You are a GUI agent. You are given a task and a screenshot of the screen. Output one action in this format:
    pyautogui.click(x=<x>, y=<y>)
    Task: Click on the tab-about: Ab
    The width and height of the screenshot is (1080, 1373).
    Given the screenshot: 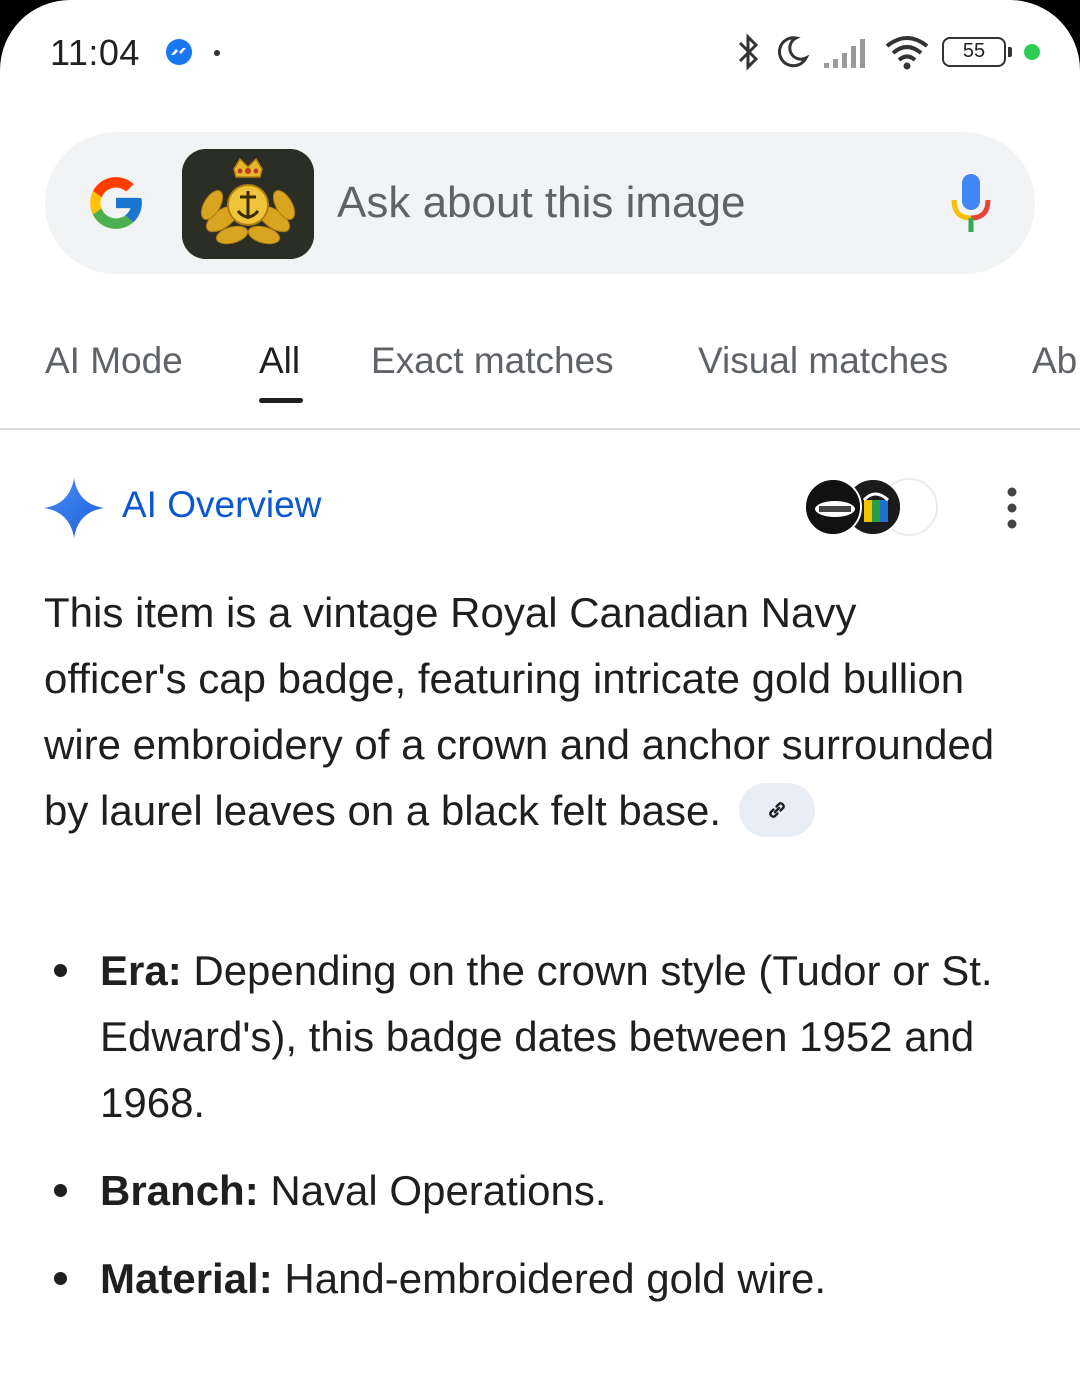 What is the action you would take?
    pyautogui.click(x=1054, y=361)
    